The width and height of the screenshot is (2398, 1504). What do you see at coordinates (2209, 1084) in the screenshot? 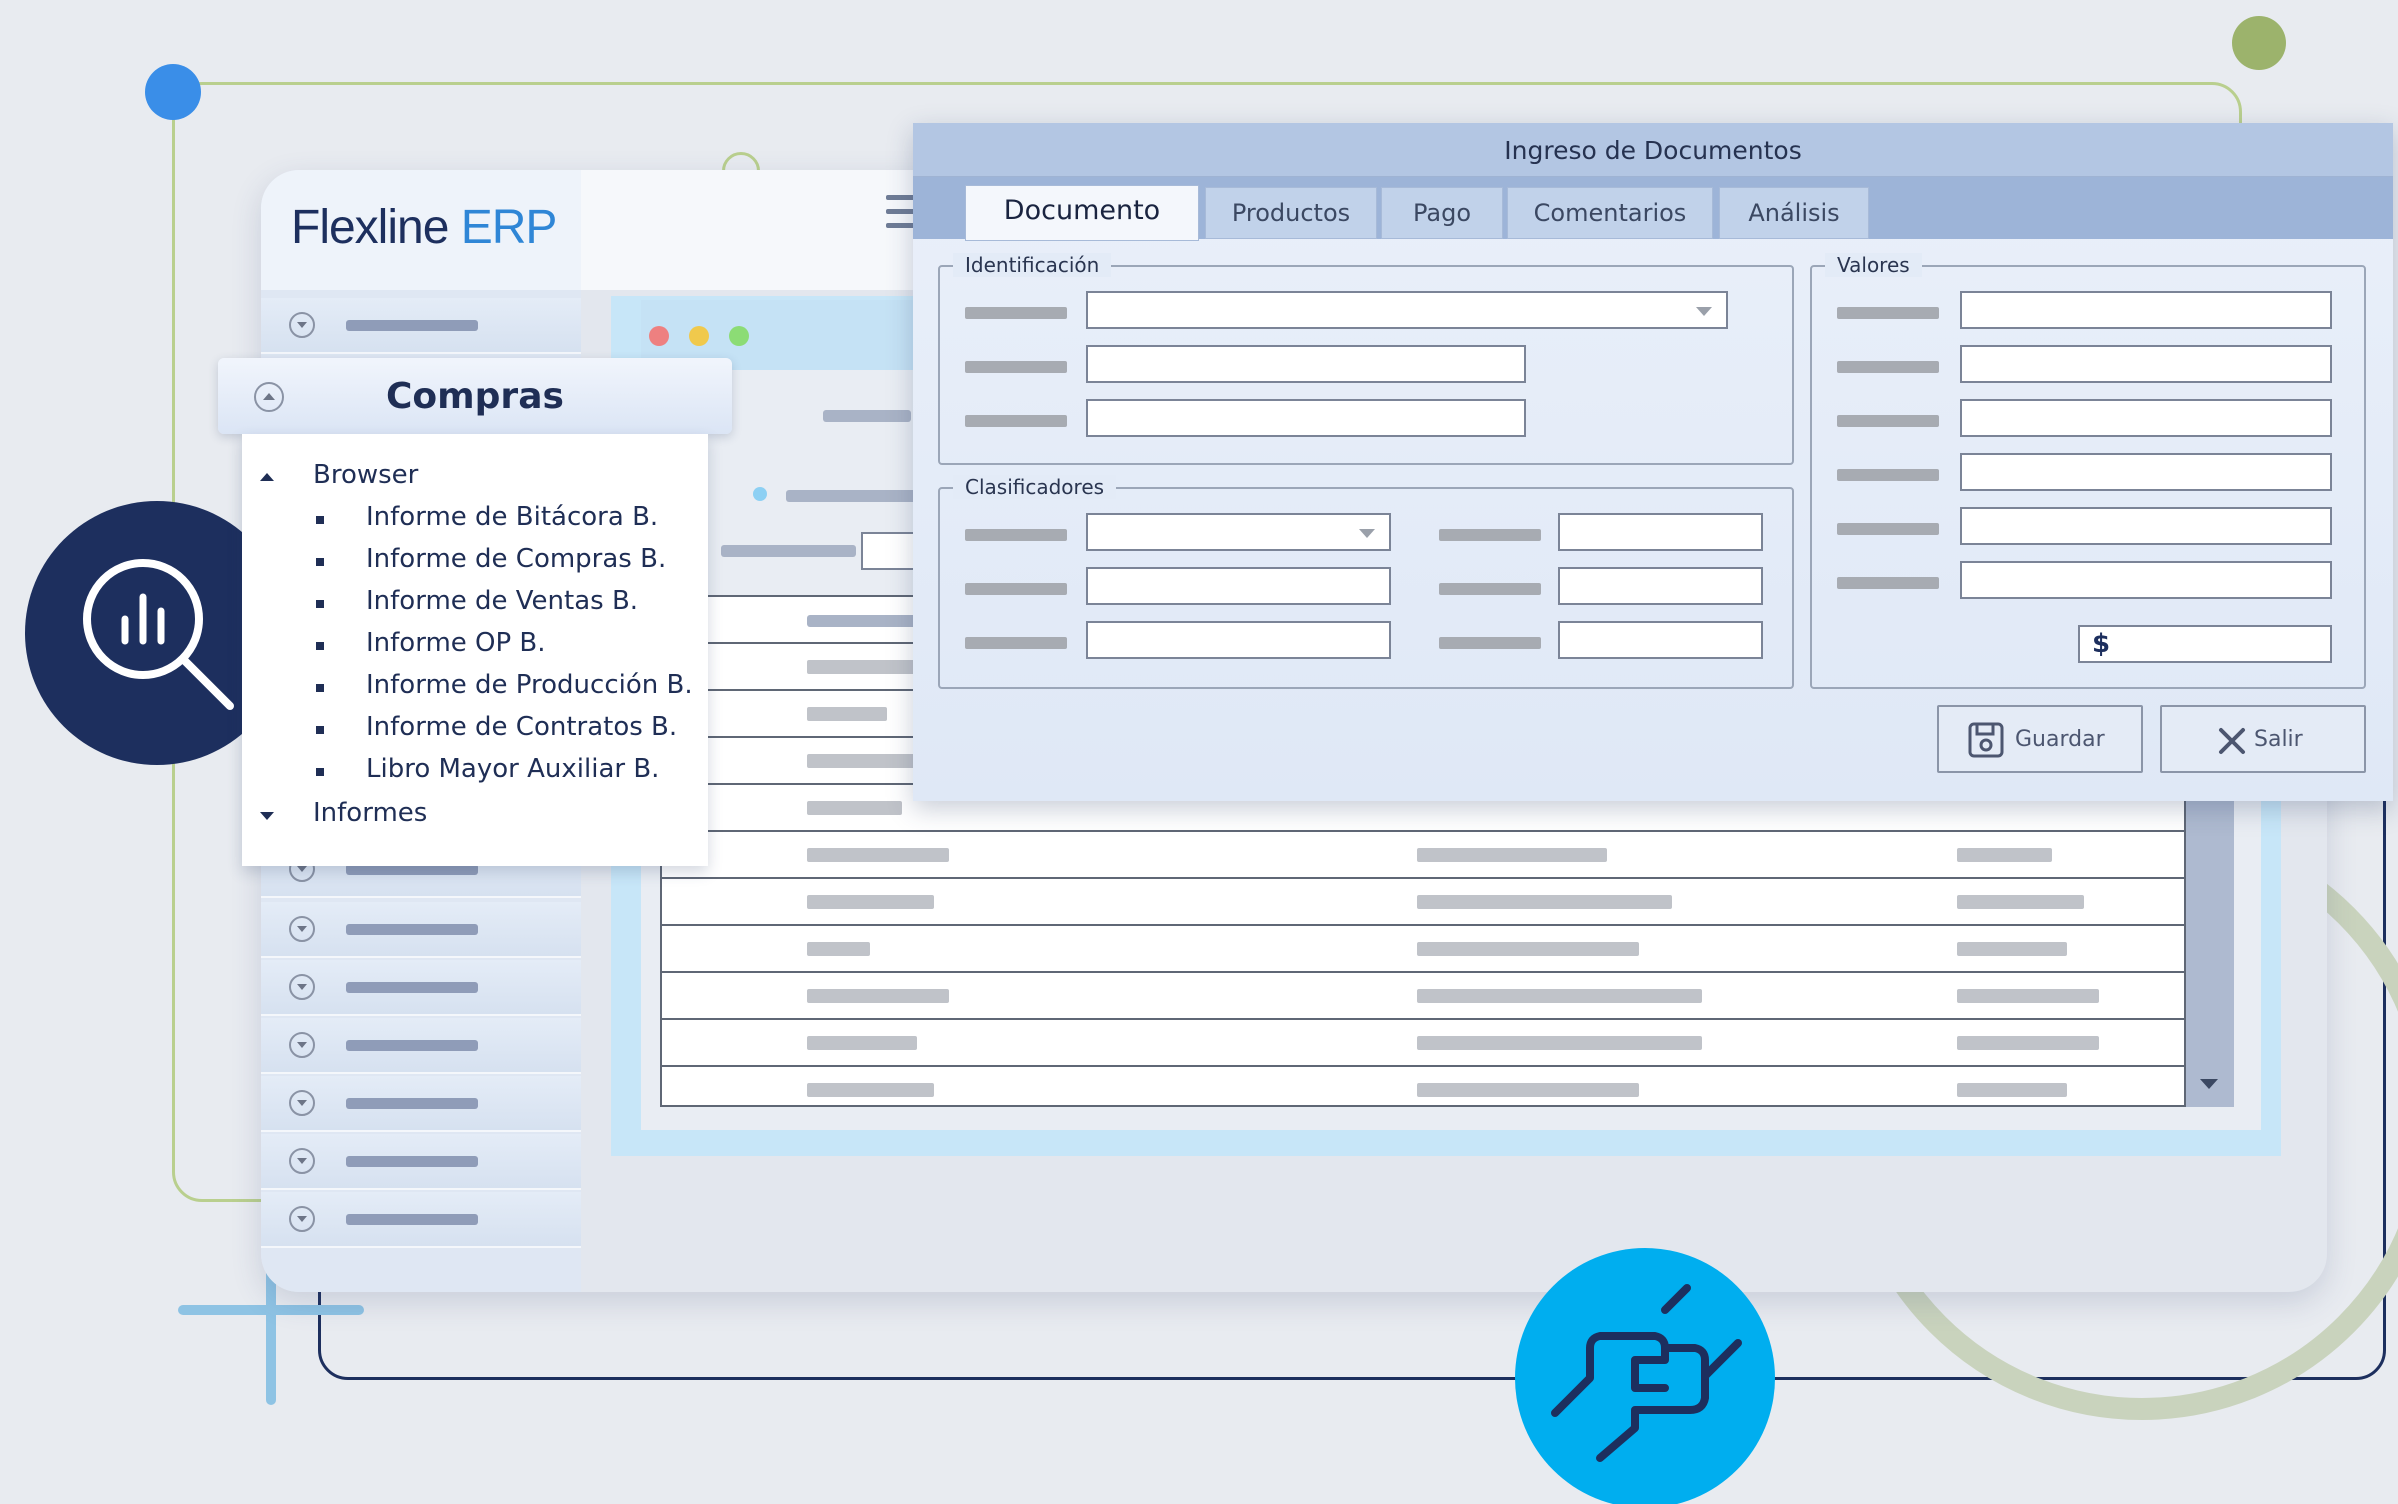
I see `scroll-down-icon` at bounding box center [2209, 1084].